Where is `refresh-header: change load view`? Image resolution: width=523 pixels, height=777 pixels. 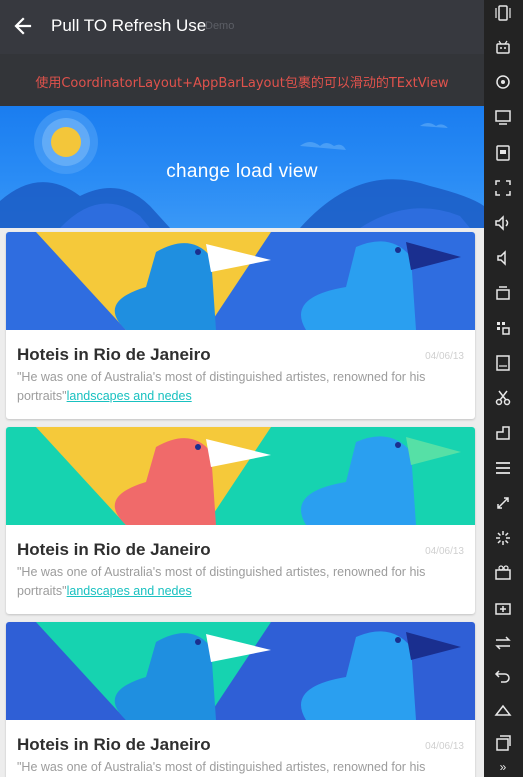 refresh-header: change load view is located at coordinates (242, 167).